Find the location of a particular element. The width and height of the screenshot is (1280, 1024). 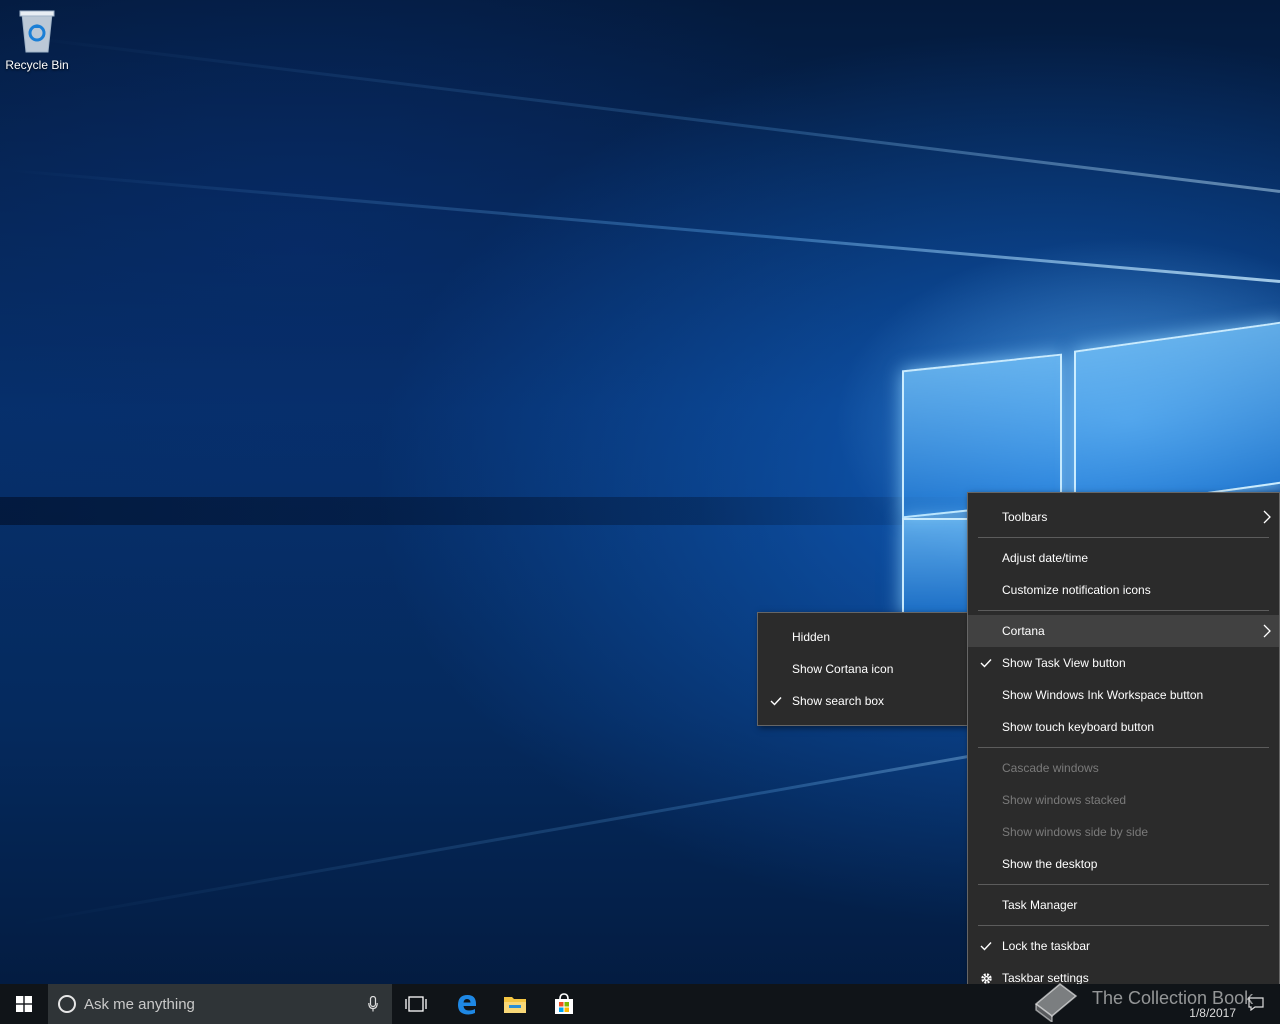

file-explorer-button is located at coordinates (515, 1004).